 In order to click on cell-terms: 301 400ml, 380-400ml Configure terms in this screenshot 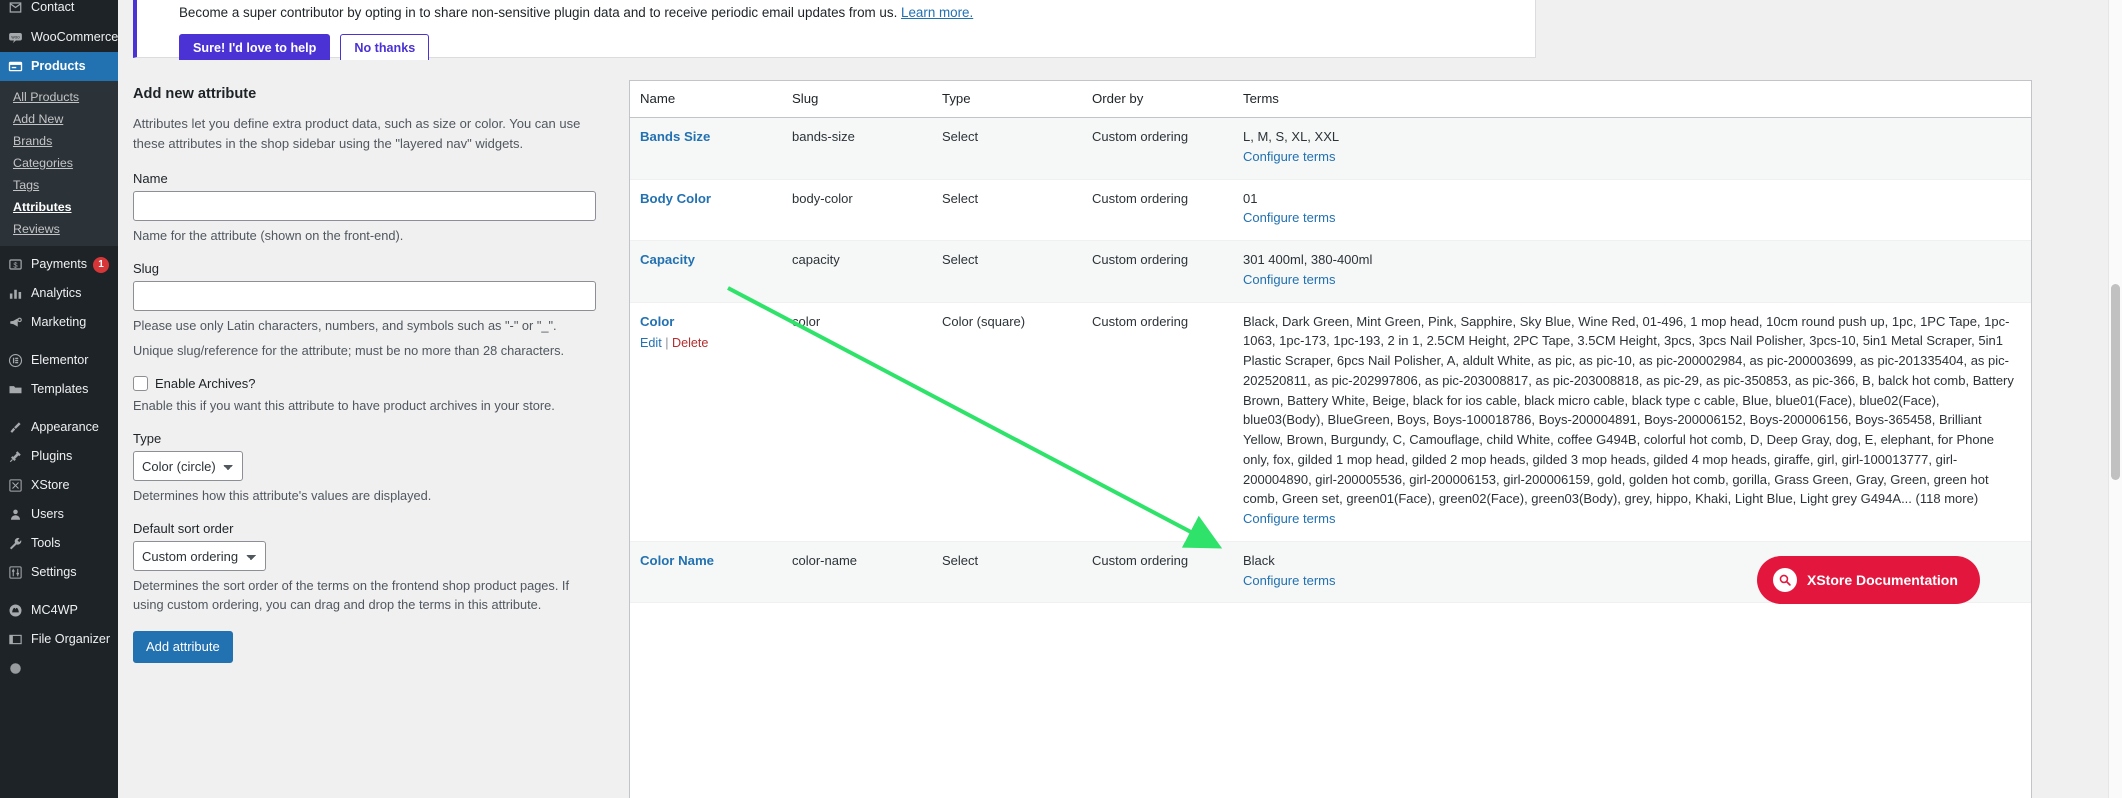, I will do `click(1632, 271)`.